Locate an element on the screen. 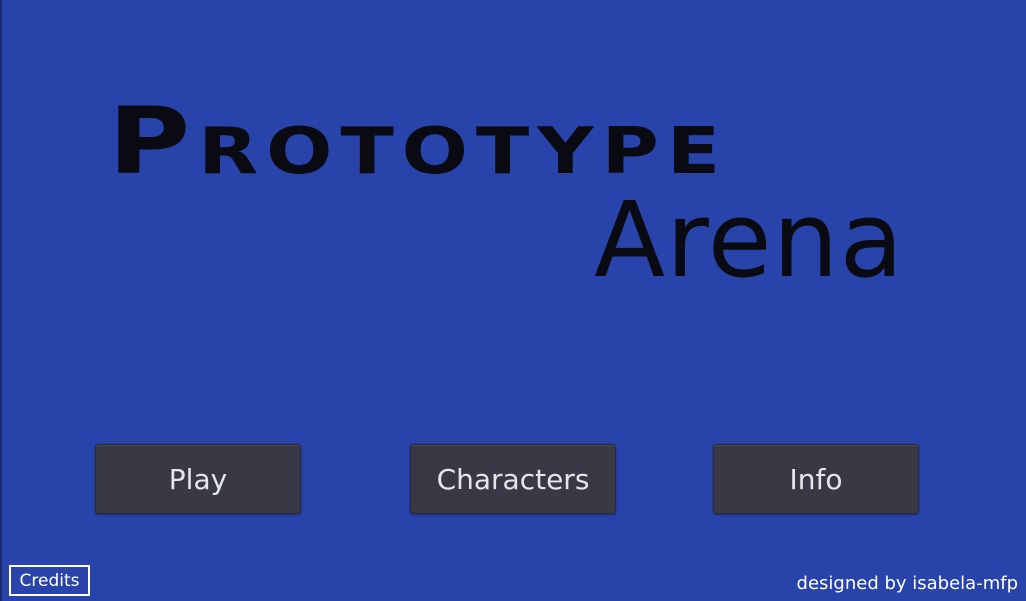 This screenshot has height=601, width=1026. game-title-line1: Prototype is located at coordinates (418, 142).